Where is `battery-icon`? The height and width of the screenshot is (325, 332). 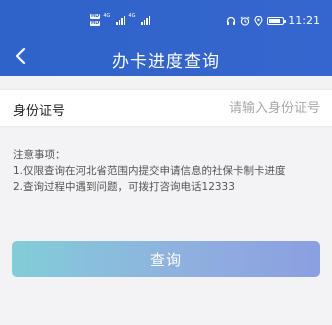 battery-icon is located at coordinates (277, 20).